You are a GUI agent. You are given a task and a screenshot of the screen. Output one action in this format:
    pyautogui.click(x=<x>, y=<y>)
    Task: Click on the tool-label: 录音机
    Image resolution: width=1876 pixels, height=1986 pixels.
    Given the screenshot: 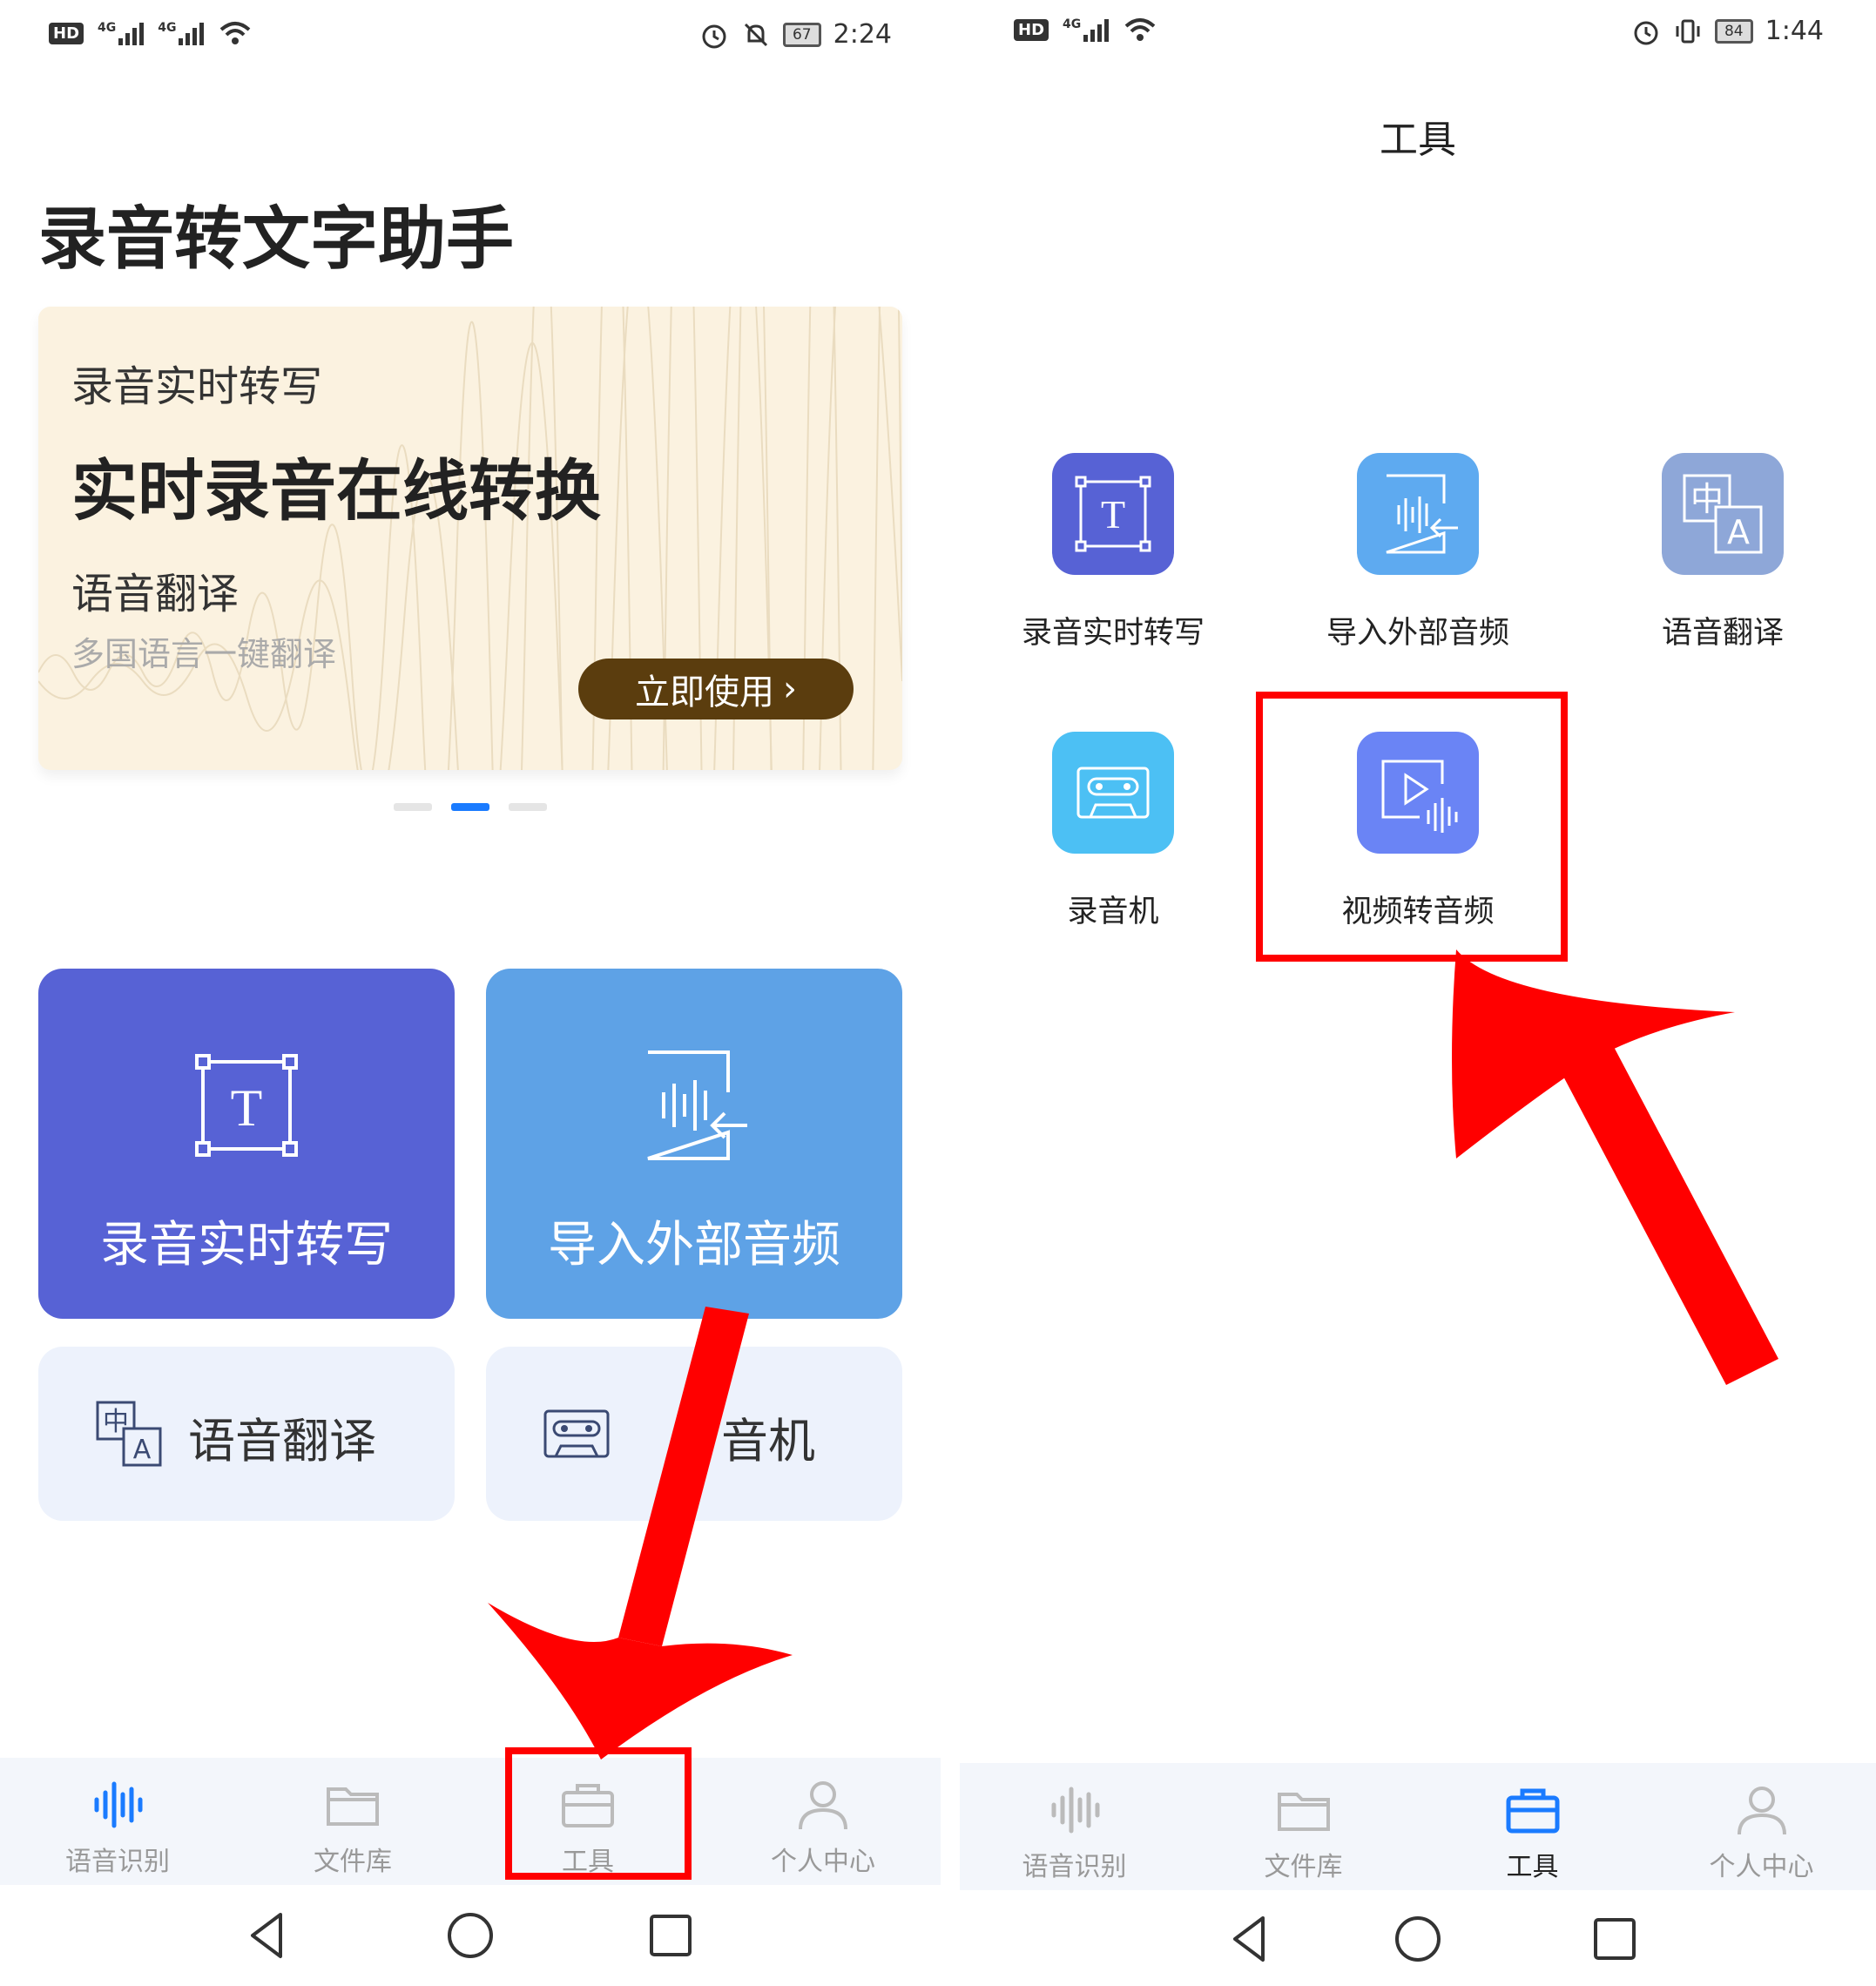 What is the action you would take?
    pyautogui.click(x=1113, y=912)
    